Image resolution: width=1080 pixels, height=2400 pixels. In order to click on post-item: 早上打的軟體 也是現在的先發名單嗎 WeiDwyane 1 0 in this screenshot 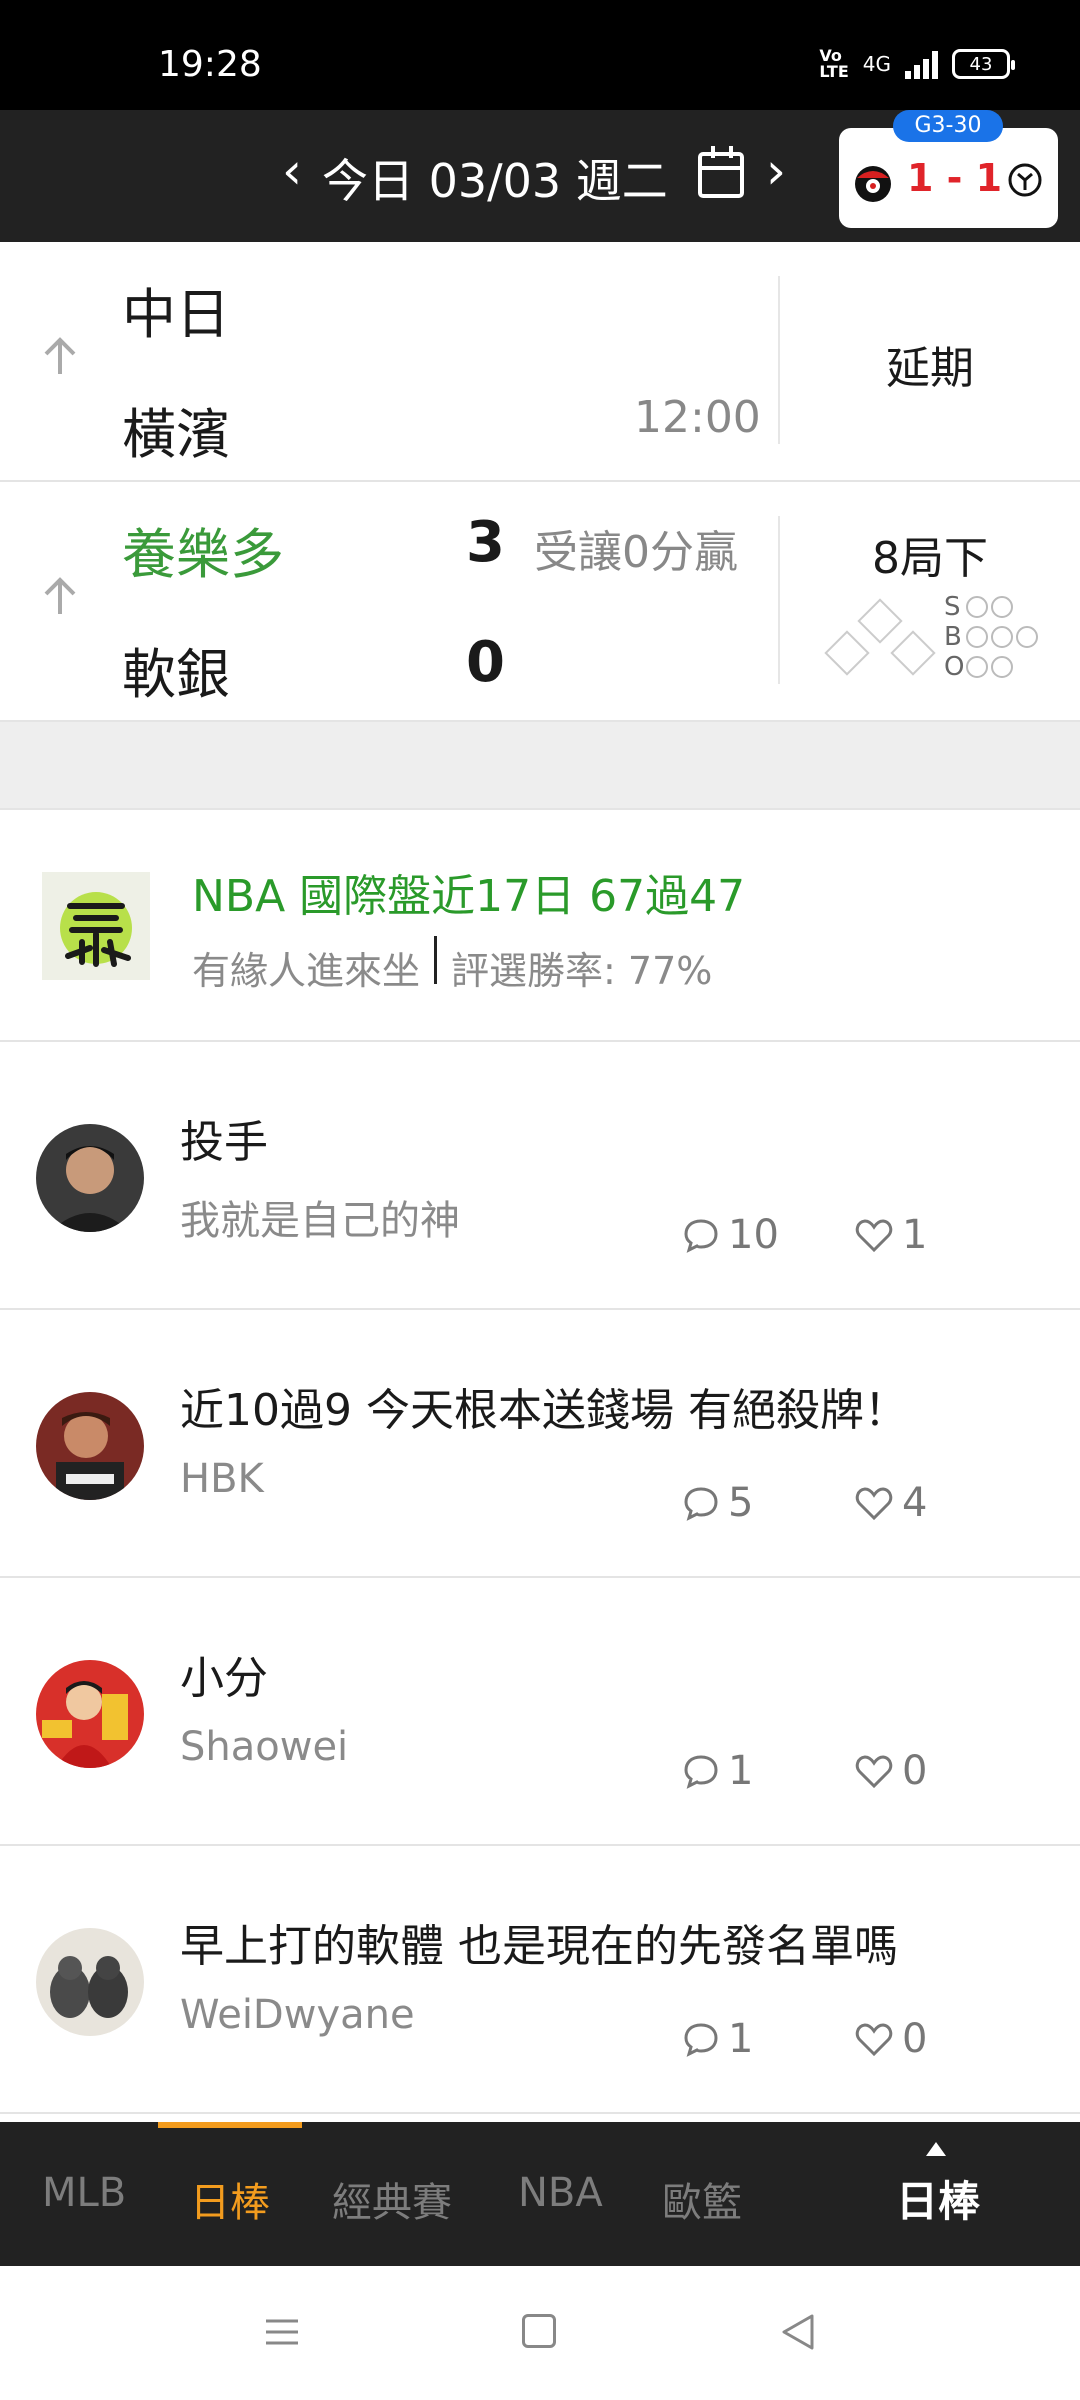, I will do `click(540, 1980)`.